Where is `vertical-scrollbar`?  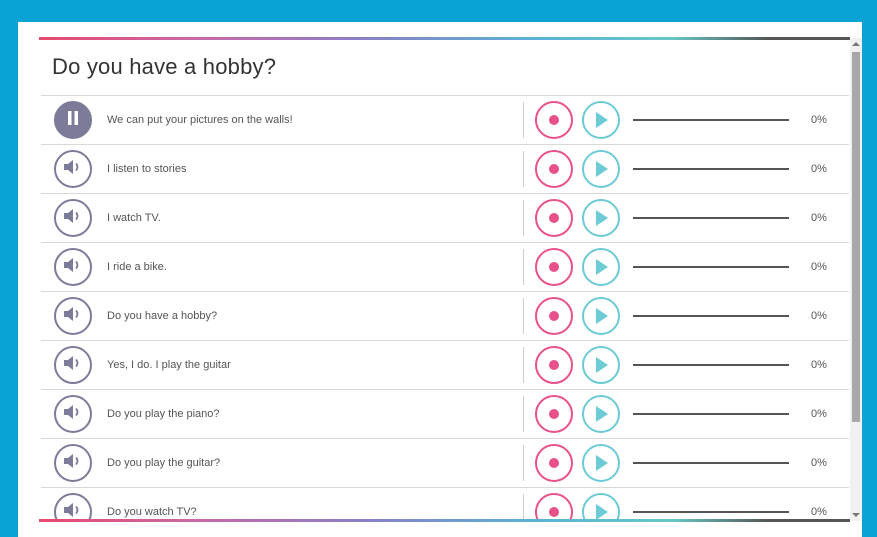 vertical-scrollbar is located at coordinates (856, 279).